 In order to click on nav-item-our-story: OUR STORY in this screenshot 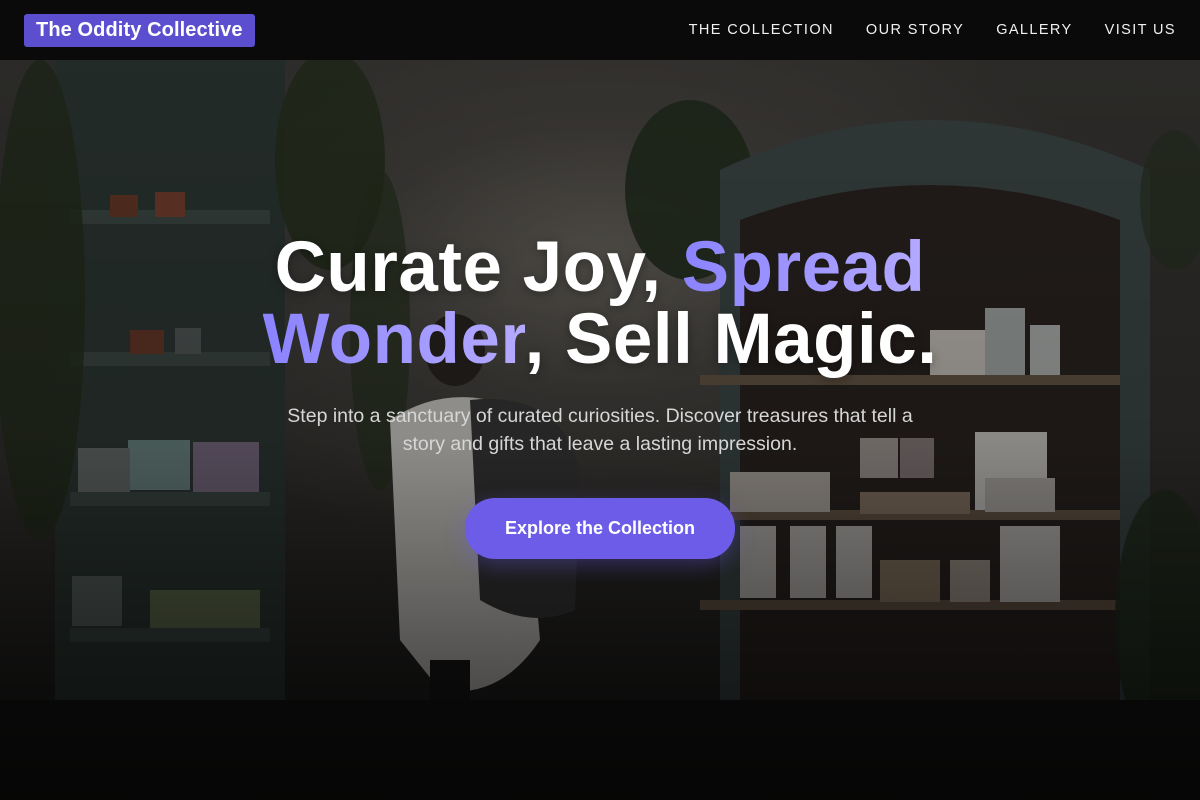, I will do `click(915, 30)`.